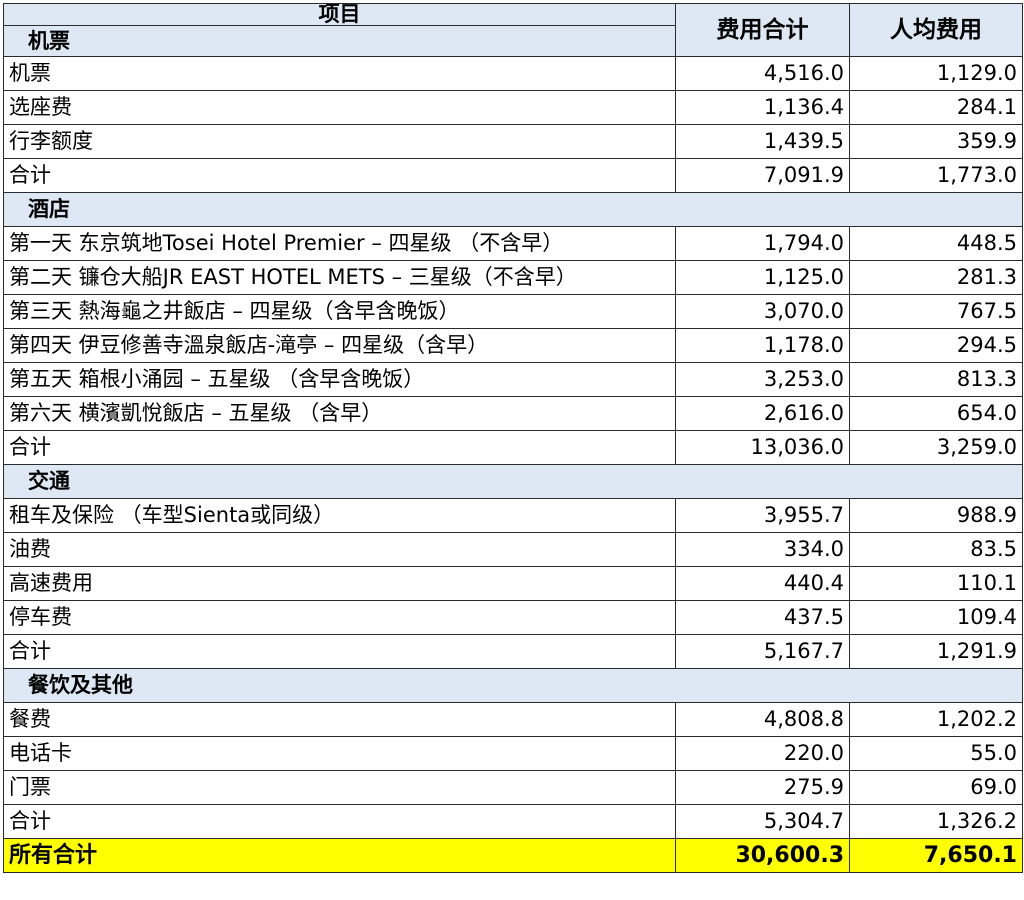  What do you see at coordinates (936, 651) in the screenshot?
I see `row-per-person: 1,291.9` at bounding box center [936, 651].